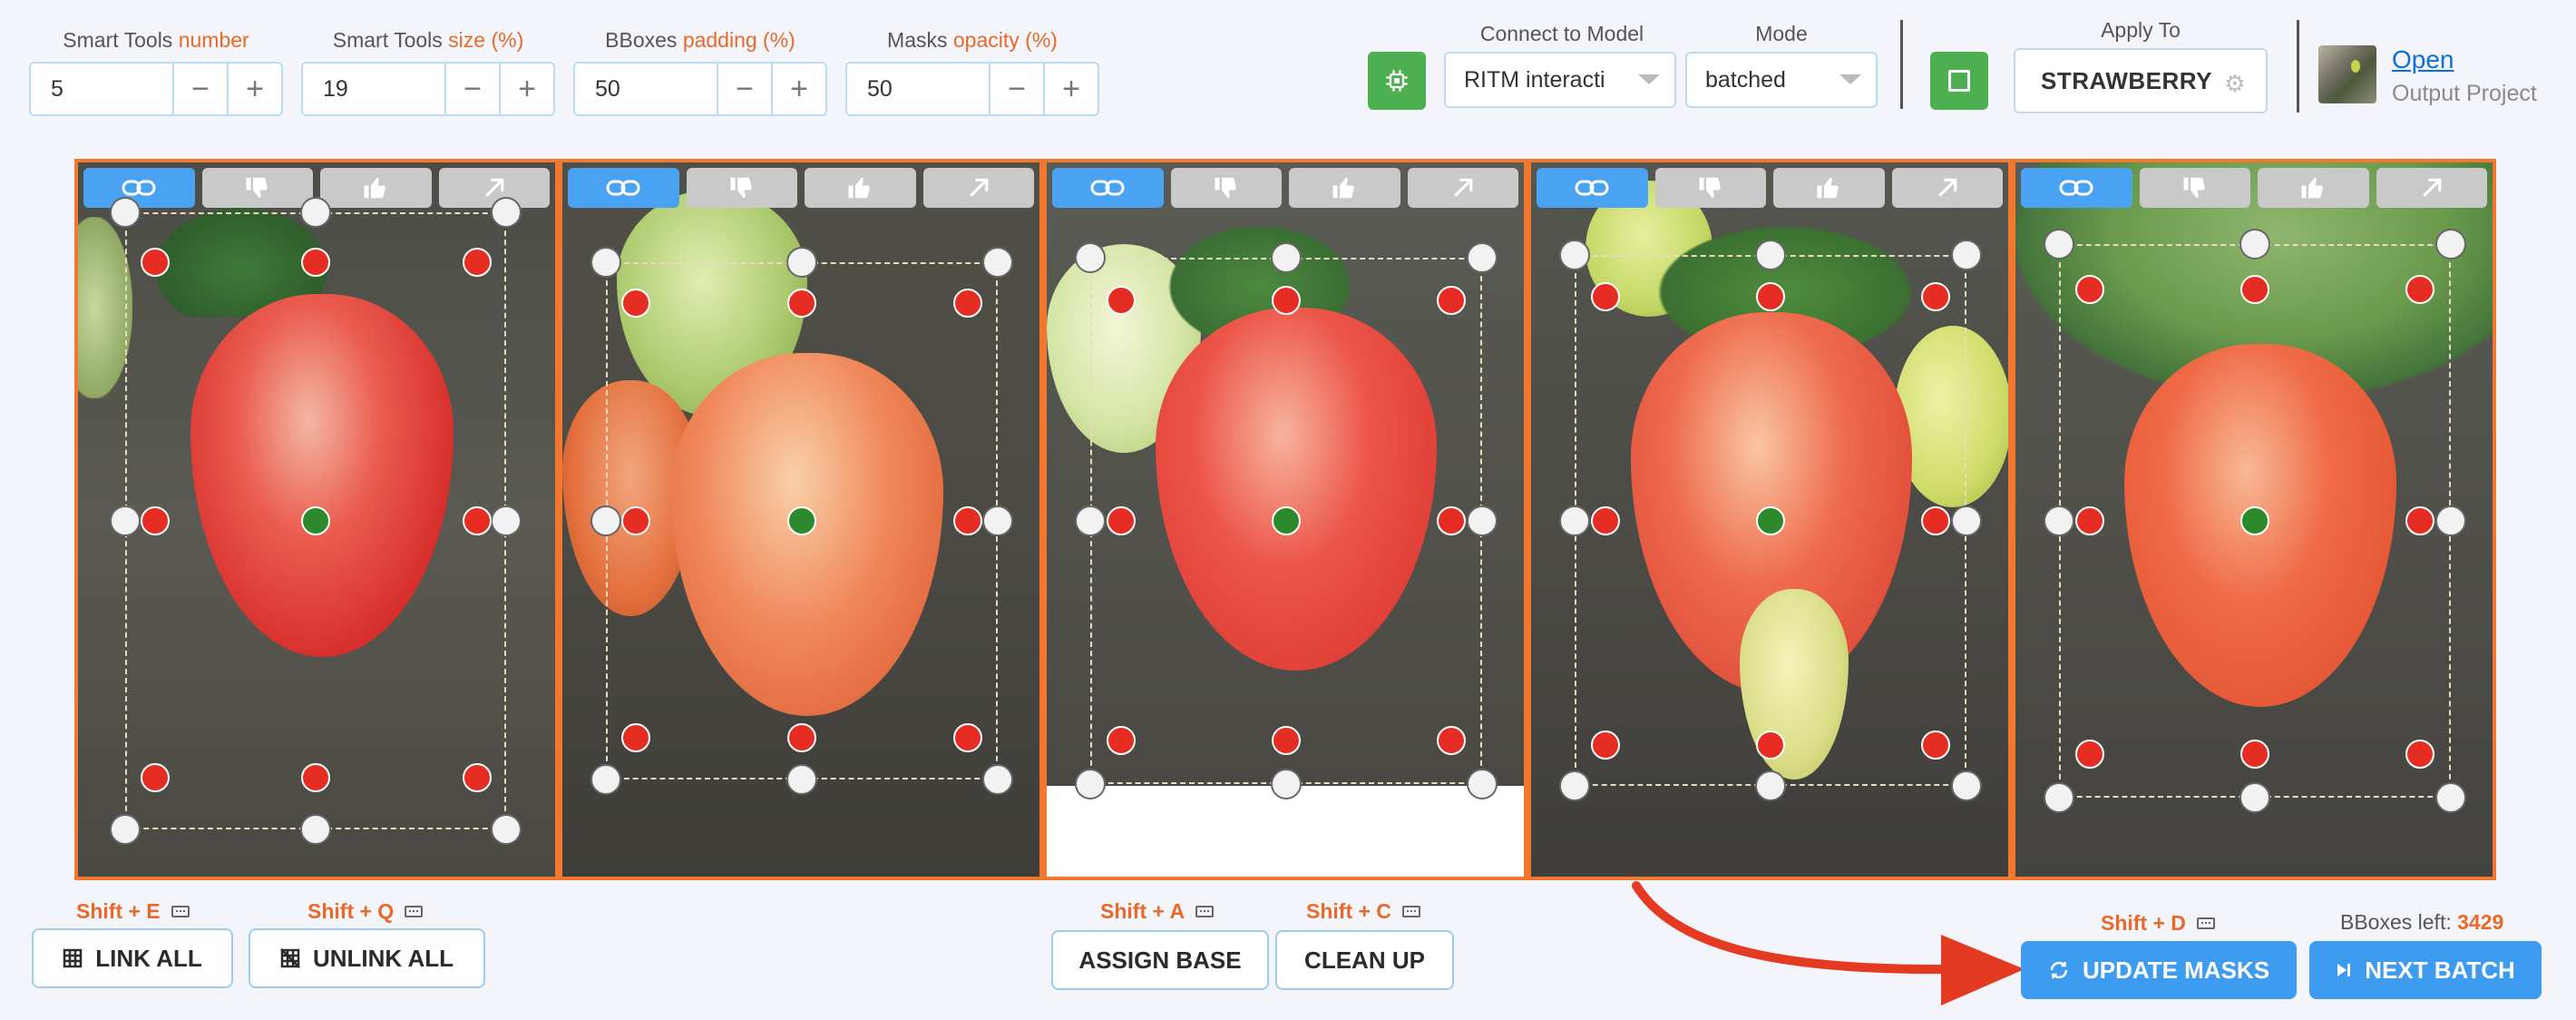  What do you see at coordinates (918, 89) in the screenshot?
I see `masks-opacity-input` at bounding box center [918, 89].